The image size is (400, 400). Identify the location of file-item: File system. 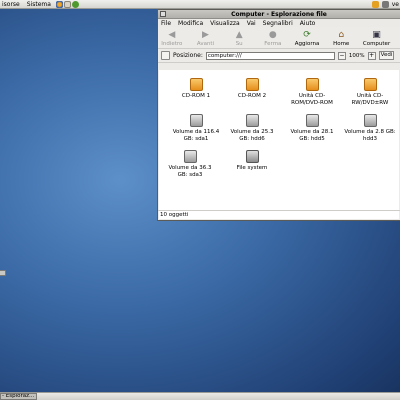
(252, 161).